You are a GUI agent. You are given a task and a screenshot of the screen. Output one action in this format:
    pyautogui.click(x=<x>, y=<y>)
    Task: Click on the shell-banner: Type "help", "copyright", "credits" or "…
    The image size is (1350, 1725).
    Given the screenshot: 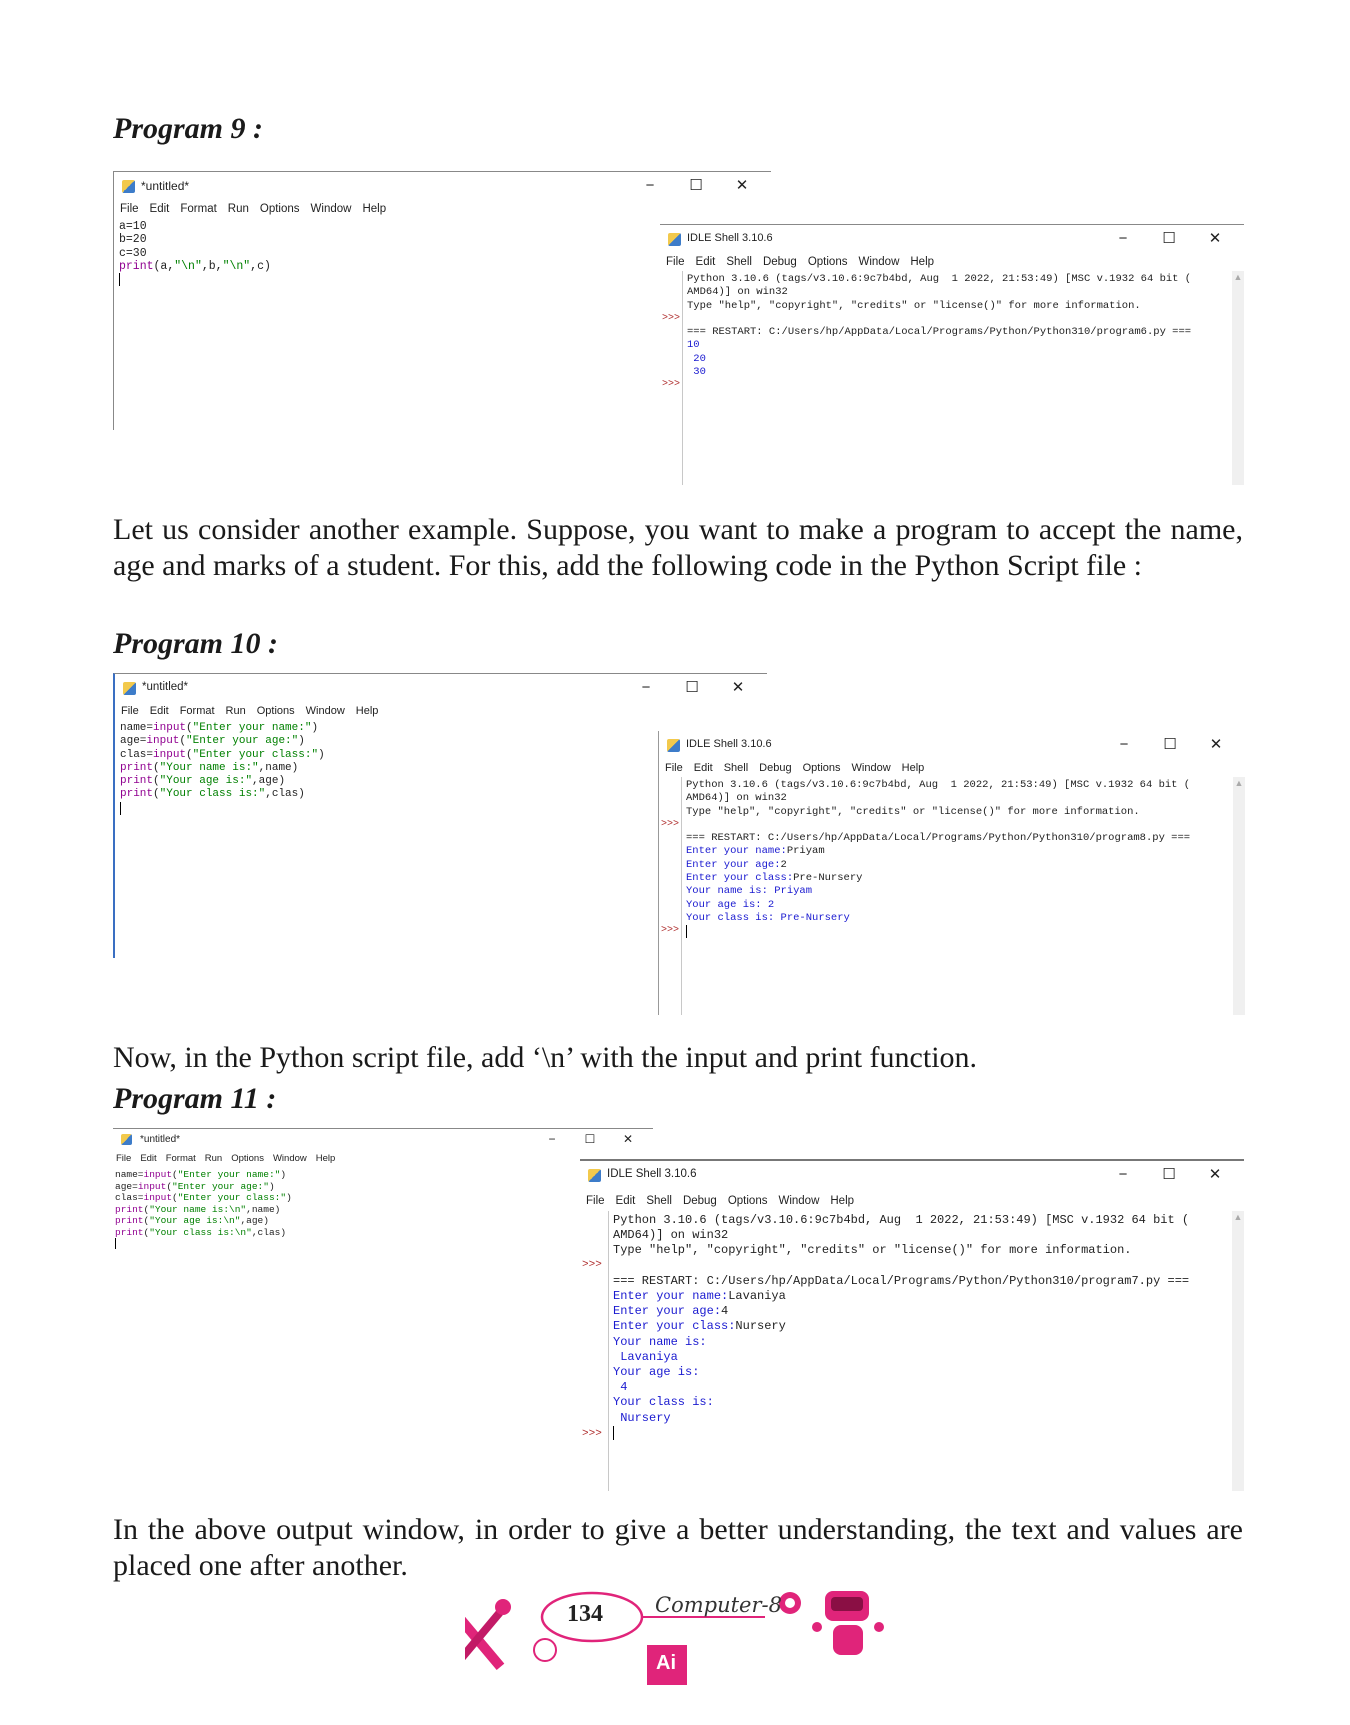 What is the action you would take?
    pyautogui.click(x=913, y=811)
    